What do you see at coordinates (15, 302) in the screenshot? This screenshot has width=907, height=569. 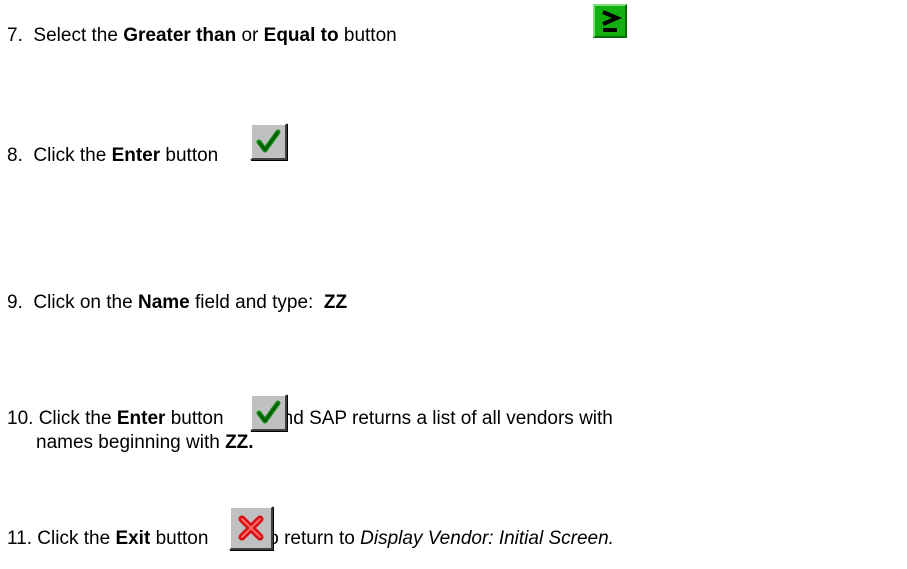 I see `step-number: 9.` at bounding box center [15, 302].